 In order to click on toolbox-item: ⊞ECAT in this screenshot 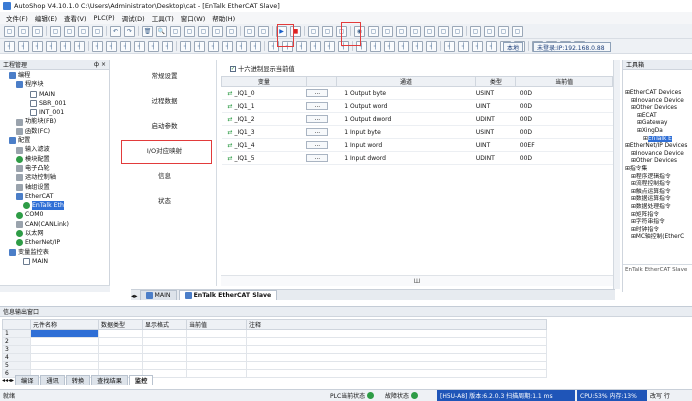, I will do `click(657, 117)`.